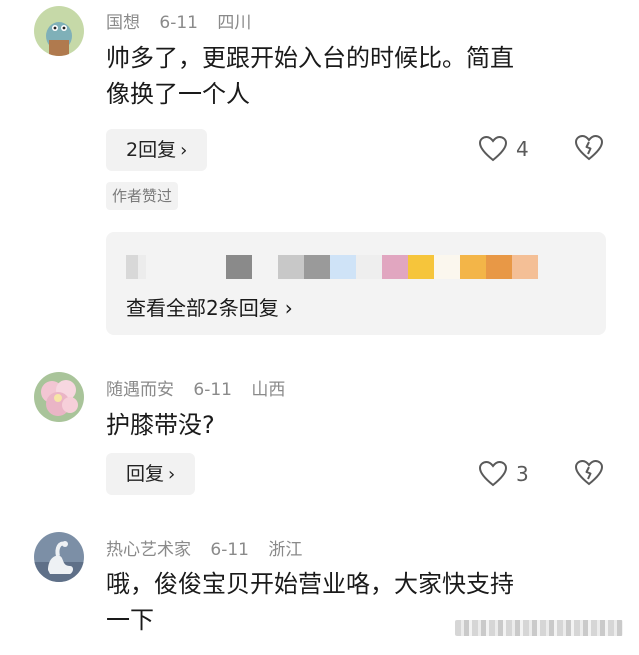 Image resolution: width=639 pixels, height=655 pixels. I want to click on comment-text: 帅多了，更跟开始入台的时候比。简直 像换了一个人, so click(356, 76).